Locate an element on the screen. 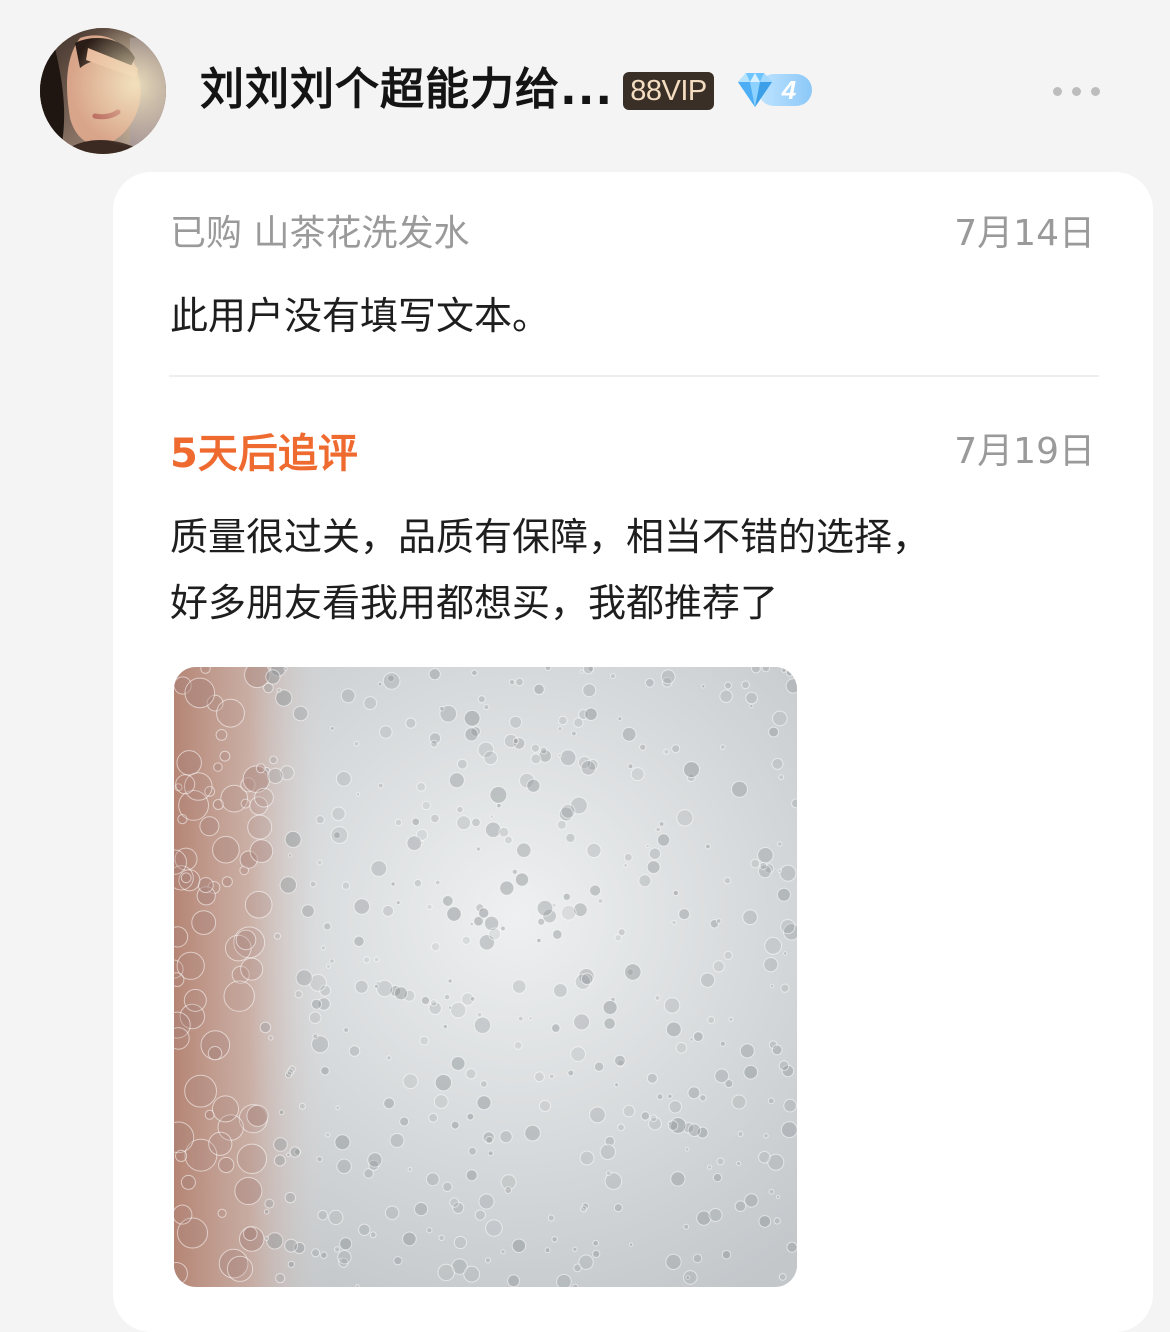  vip-badge: 88VIP is located at coordinates (668, 91).